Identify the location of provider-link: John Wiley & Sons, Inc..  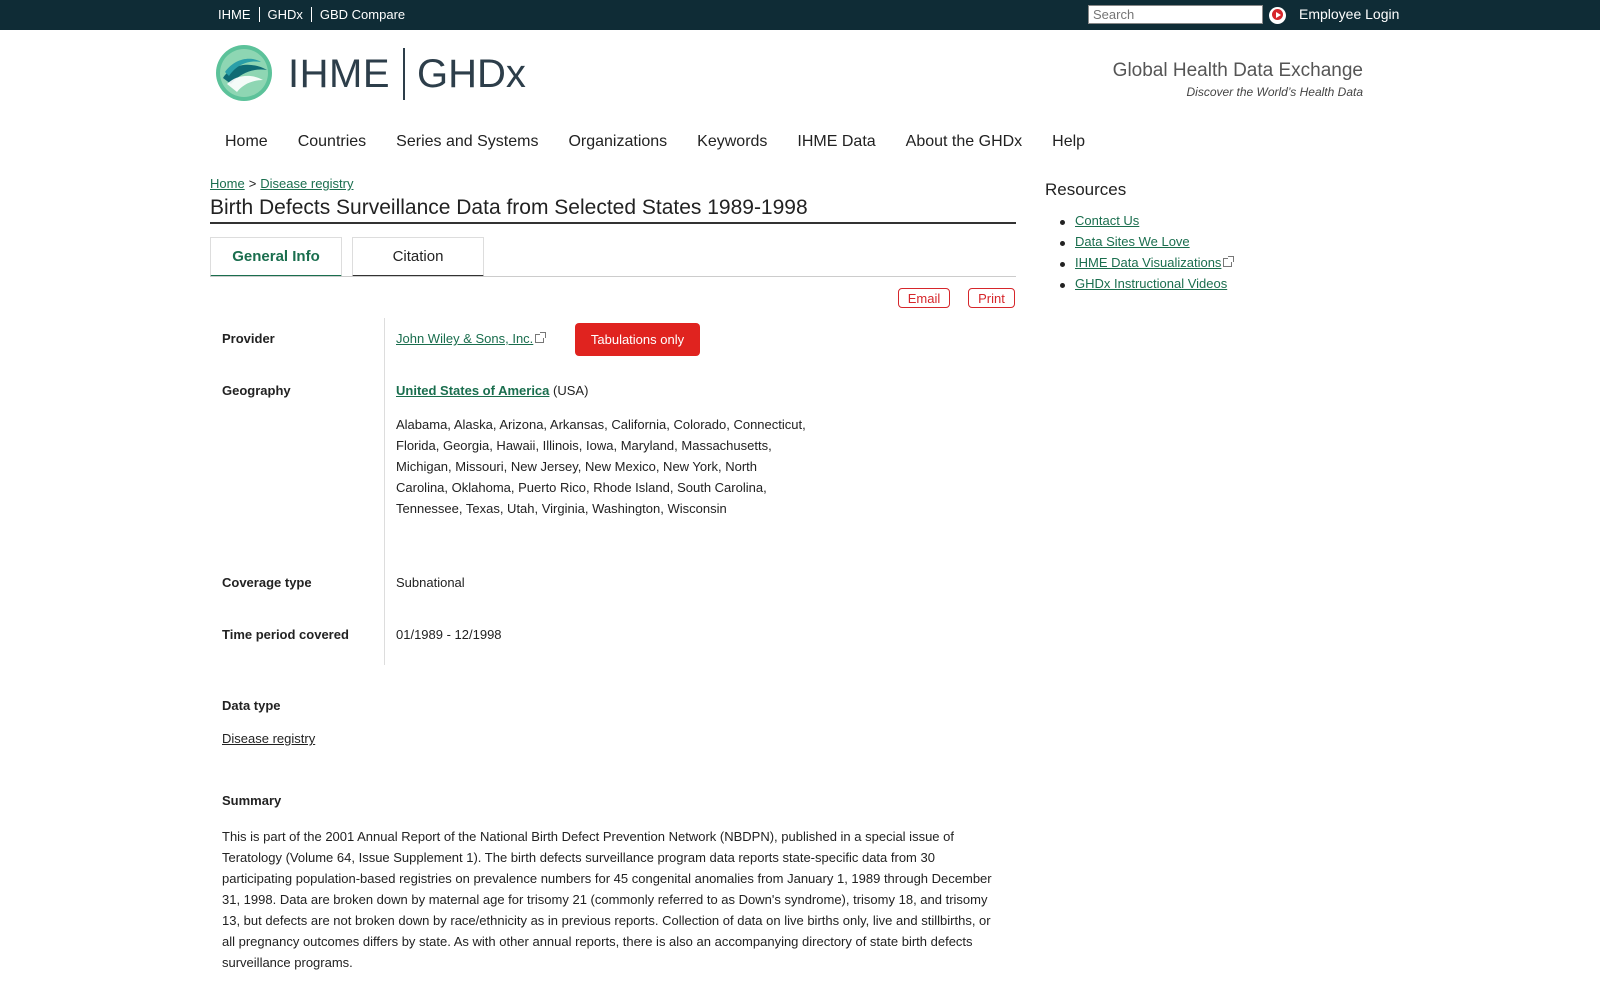
(464, 338).